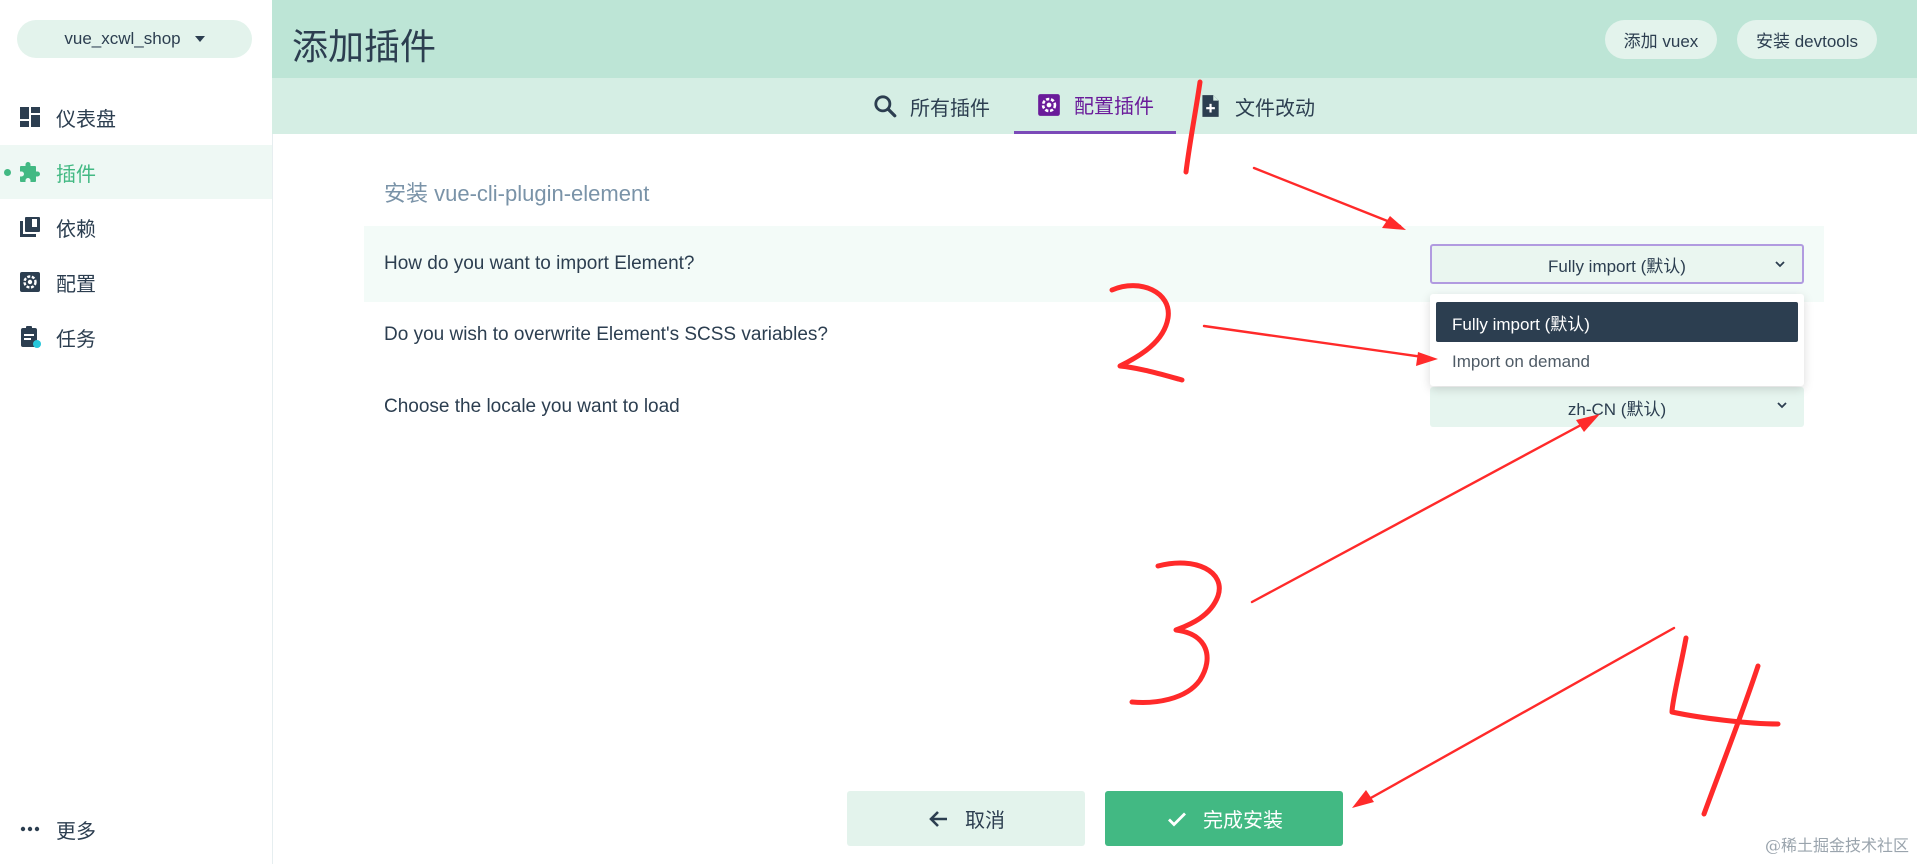  I want to click on sidebar-more: 更多, so click(136, 829).